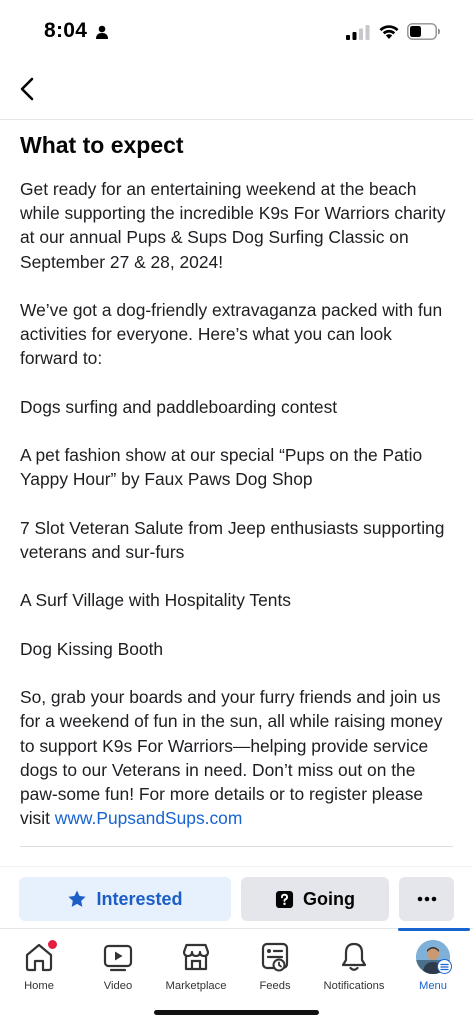  What do you see at coordinates (236, 31) in the screenshot?
I see `status-bar: 8:04` at bounding box center [236, 31].